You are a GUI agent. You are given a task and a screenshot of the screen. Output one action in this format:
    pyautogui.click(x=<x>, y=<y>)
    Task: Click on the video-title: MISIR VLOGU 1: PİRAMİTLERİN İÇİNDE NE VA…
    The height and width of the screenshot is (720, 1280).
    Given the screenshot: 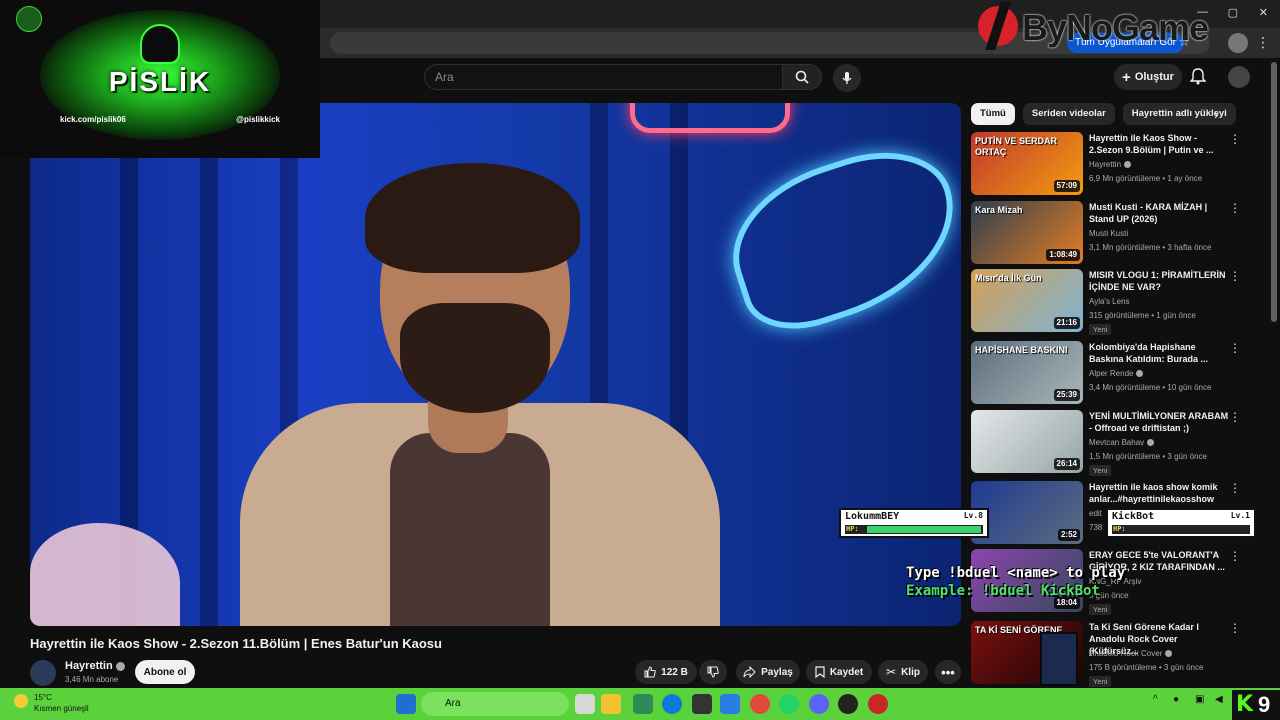 What is the action you would take?
    pyautogui.click(x=1159, y=281)
    